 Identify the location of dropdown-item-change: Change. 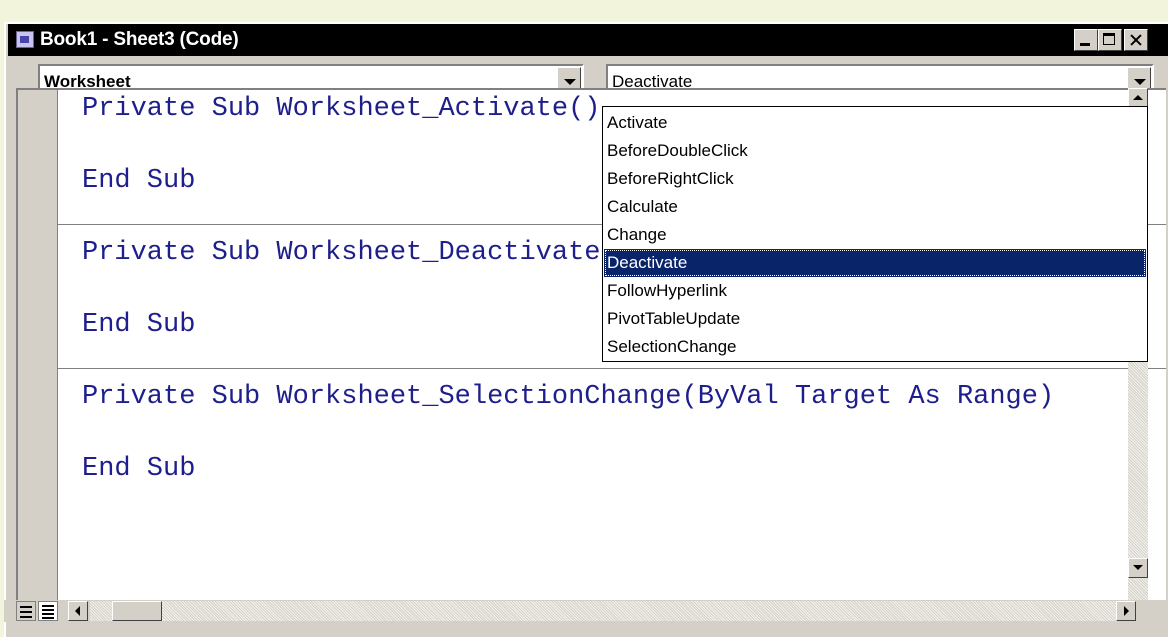
(875, 235).